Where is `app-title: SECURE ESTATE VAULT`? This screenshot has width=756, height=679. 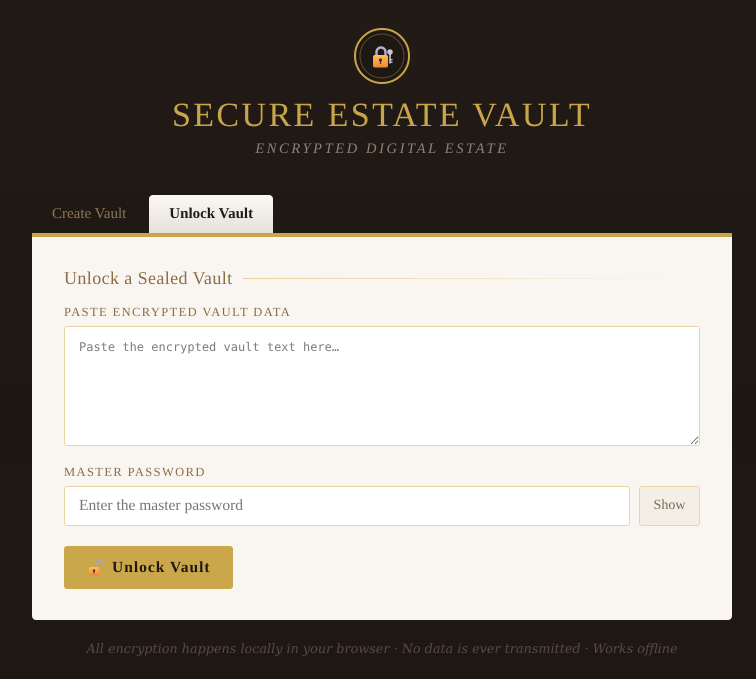
app-title: SECURE ESTATE VAULT is located at coordinates (382, 116).